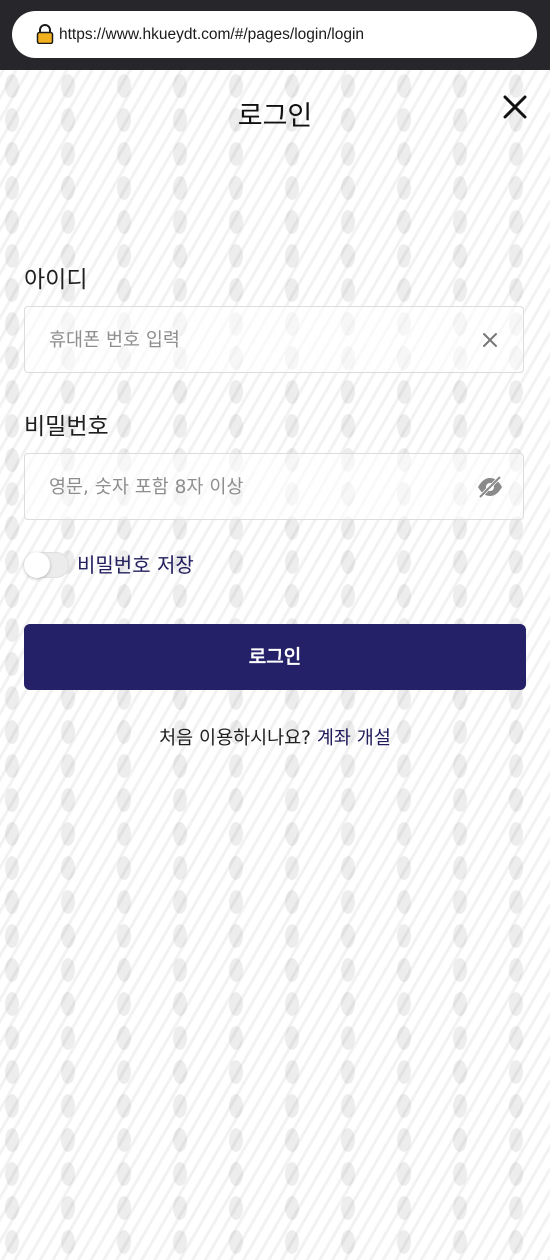 The height and width of the screenshot is (1260, 550). I want to click on save-password-label: 비밀번호 저장, so click(135, 565).